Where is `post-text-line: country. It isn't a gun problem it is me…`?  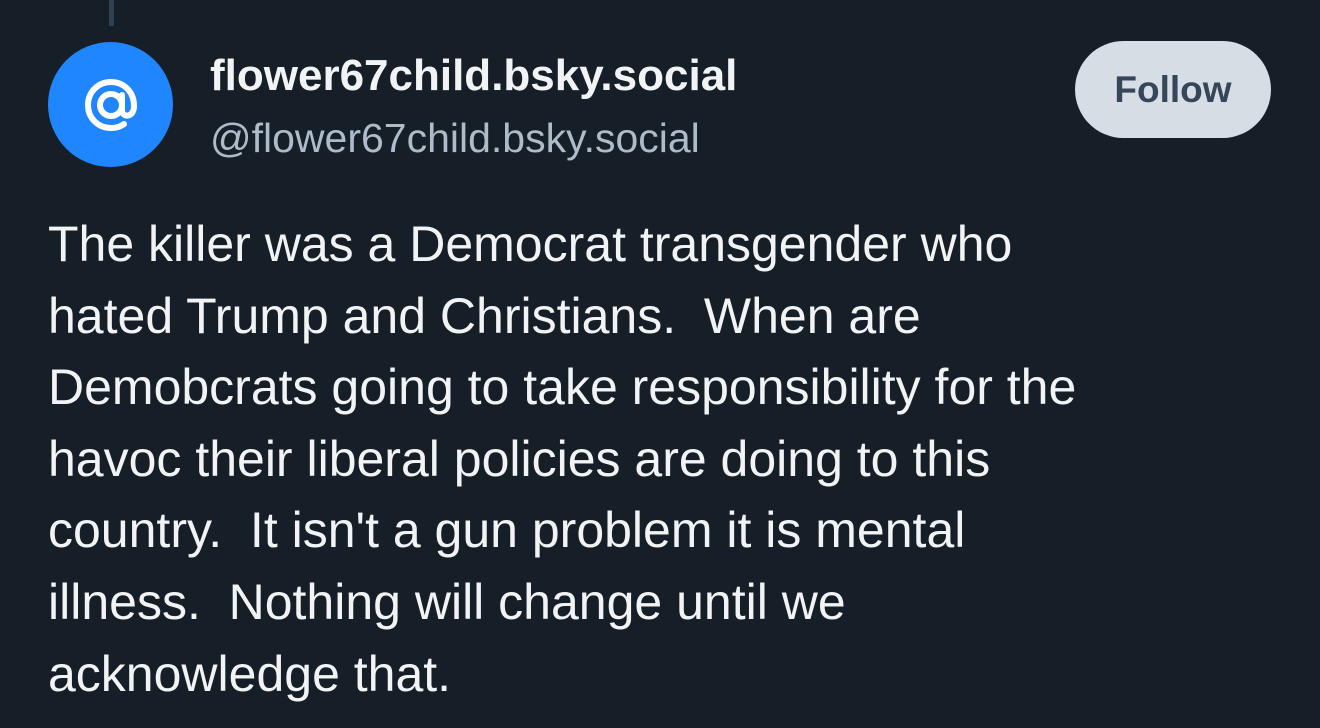
post-text-line: country. It isn't a gun problem it is me… is located at coordinates (507, 530).